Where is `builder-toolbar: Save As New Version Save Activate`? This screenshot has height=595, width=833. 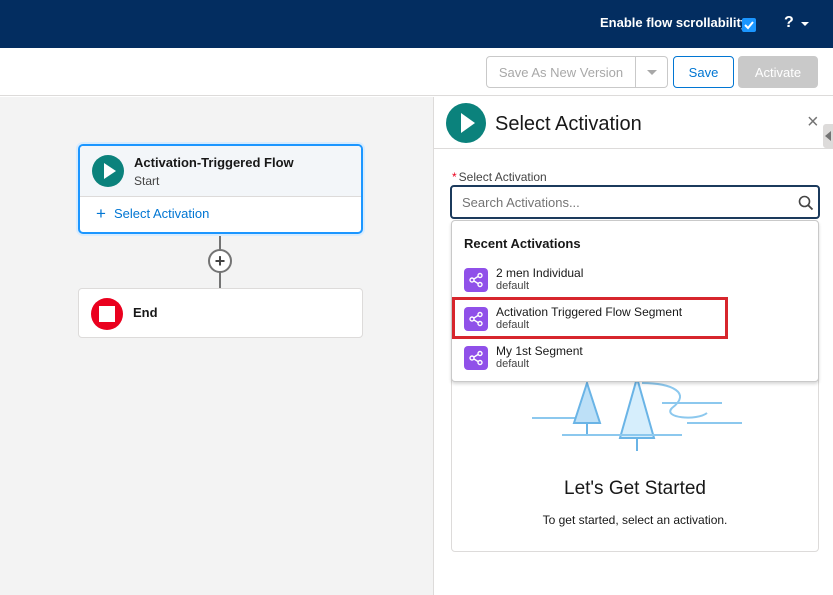
builder-toolbar: Save As New Version Save Activate is located at coordinates (416, 72).